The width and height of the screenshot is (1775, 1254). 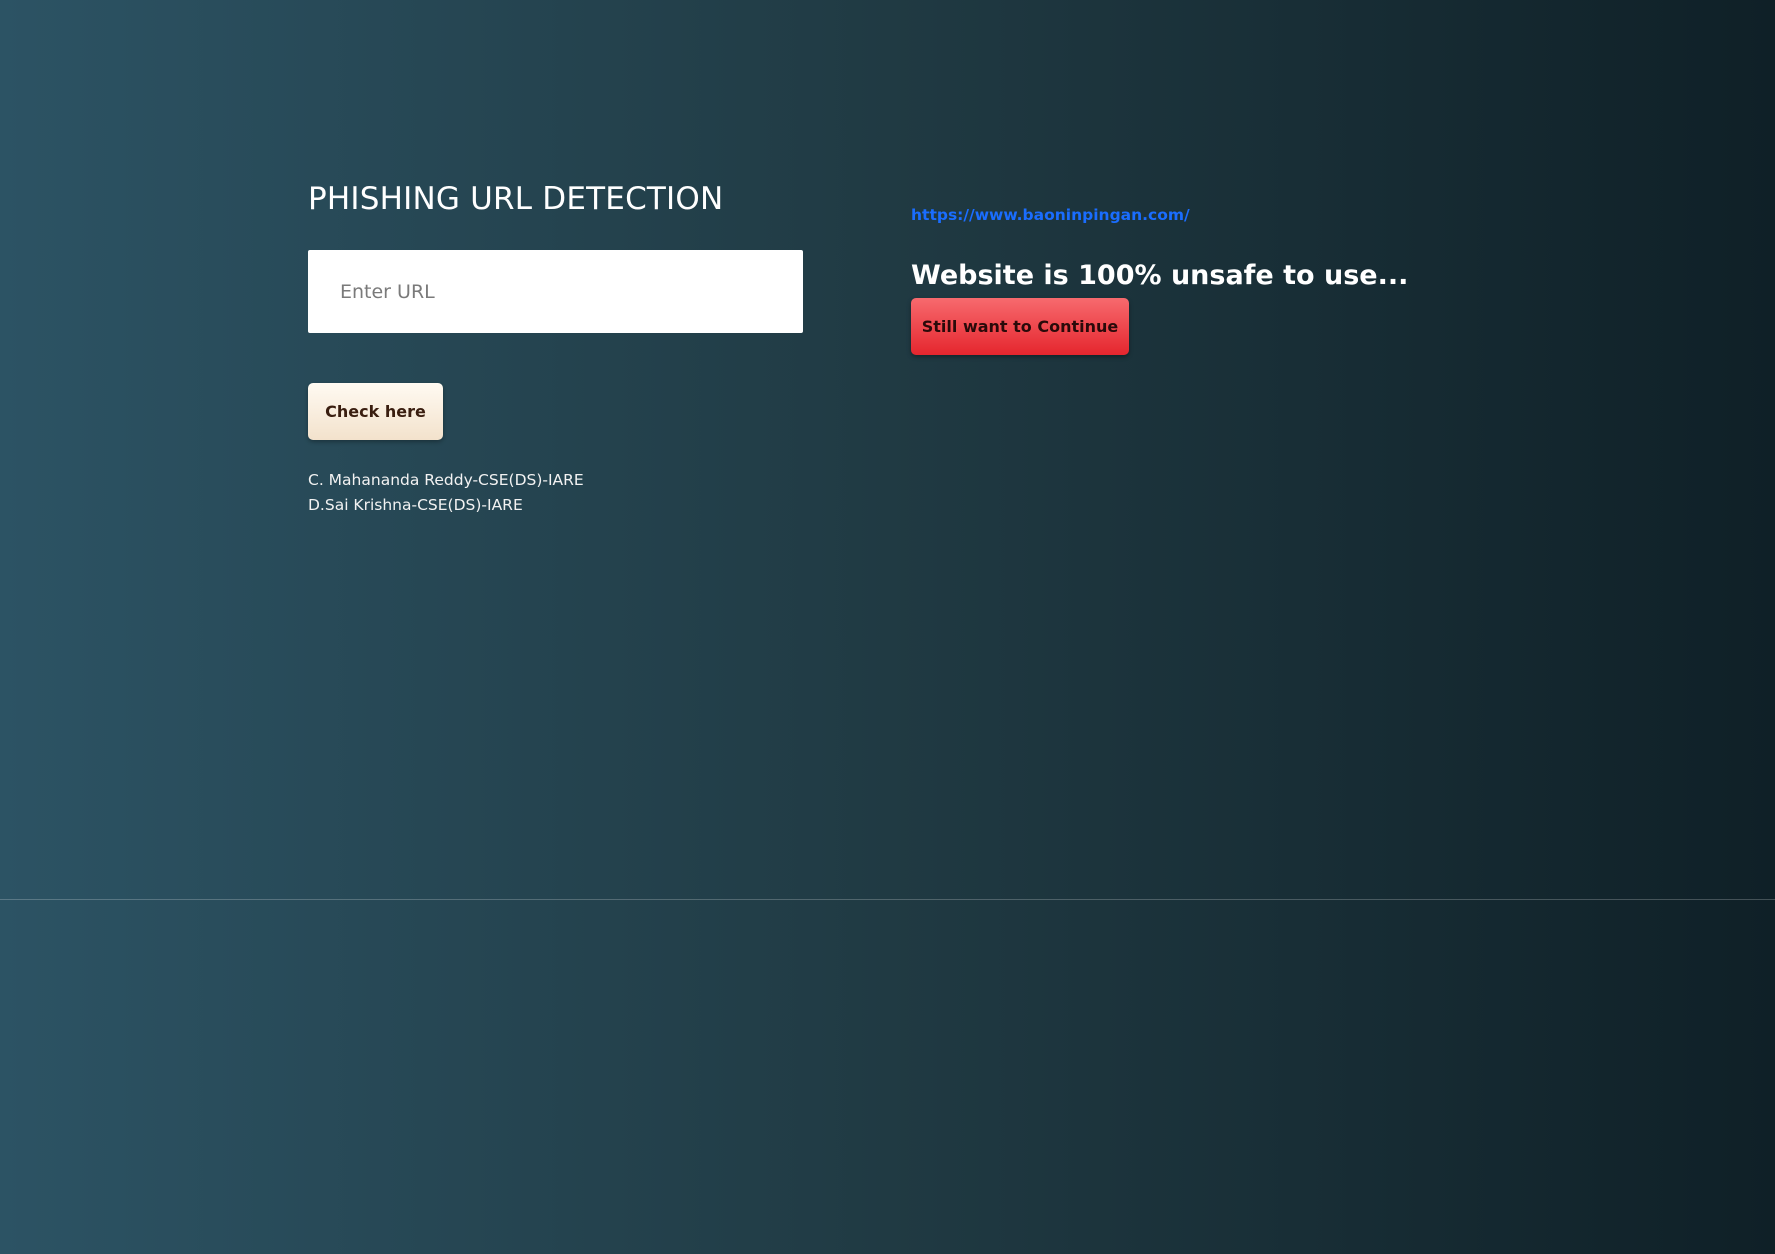 I want to click on page-title: PHISHING URL DETECTION, so click(x=516, y=199).